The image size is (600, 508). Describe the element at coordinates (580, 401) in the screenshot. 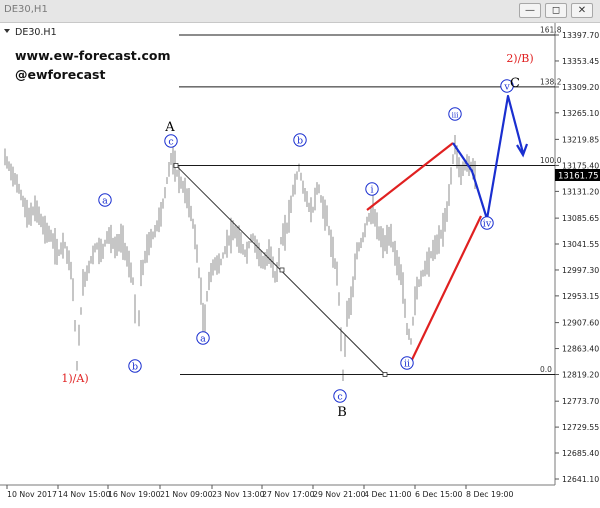

I see `y-tick-label: 12773.70` at that location.